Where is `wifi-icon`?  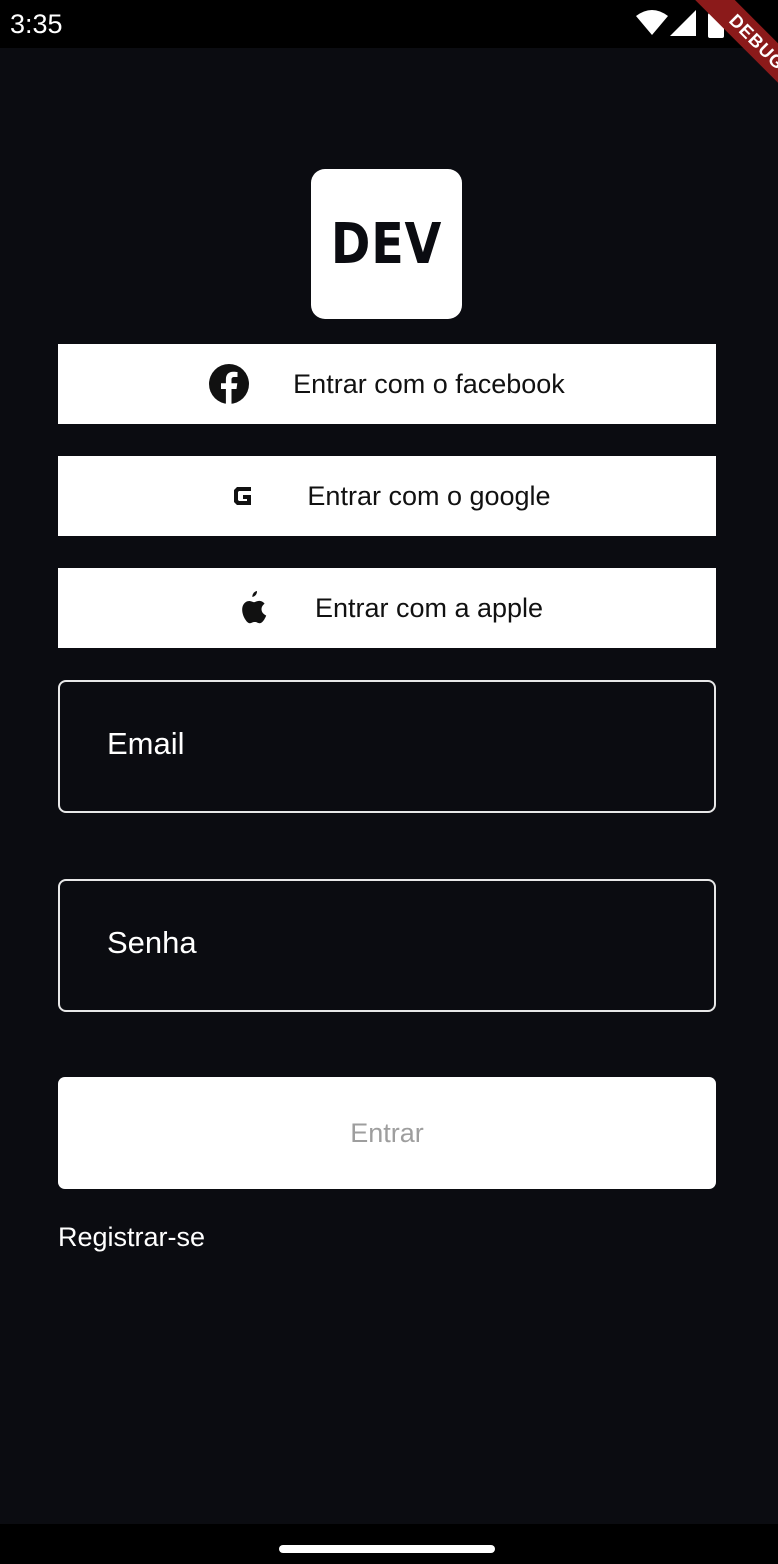 wifi-icon is located at coordinates (652, 22).